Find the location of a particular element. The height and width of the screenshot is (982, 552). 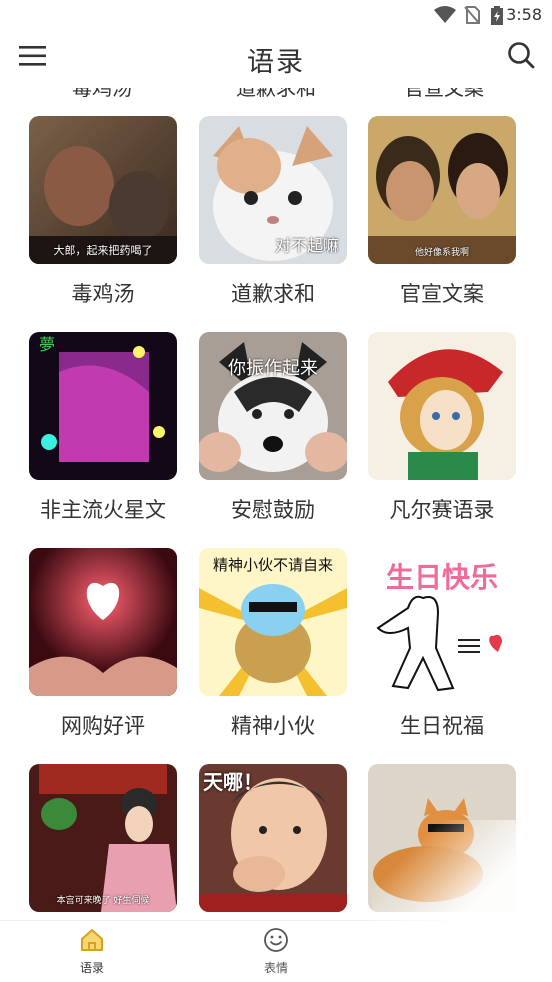

category-label: 网购好评 is located at coordinates (103, 726).